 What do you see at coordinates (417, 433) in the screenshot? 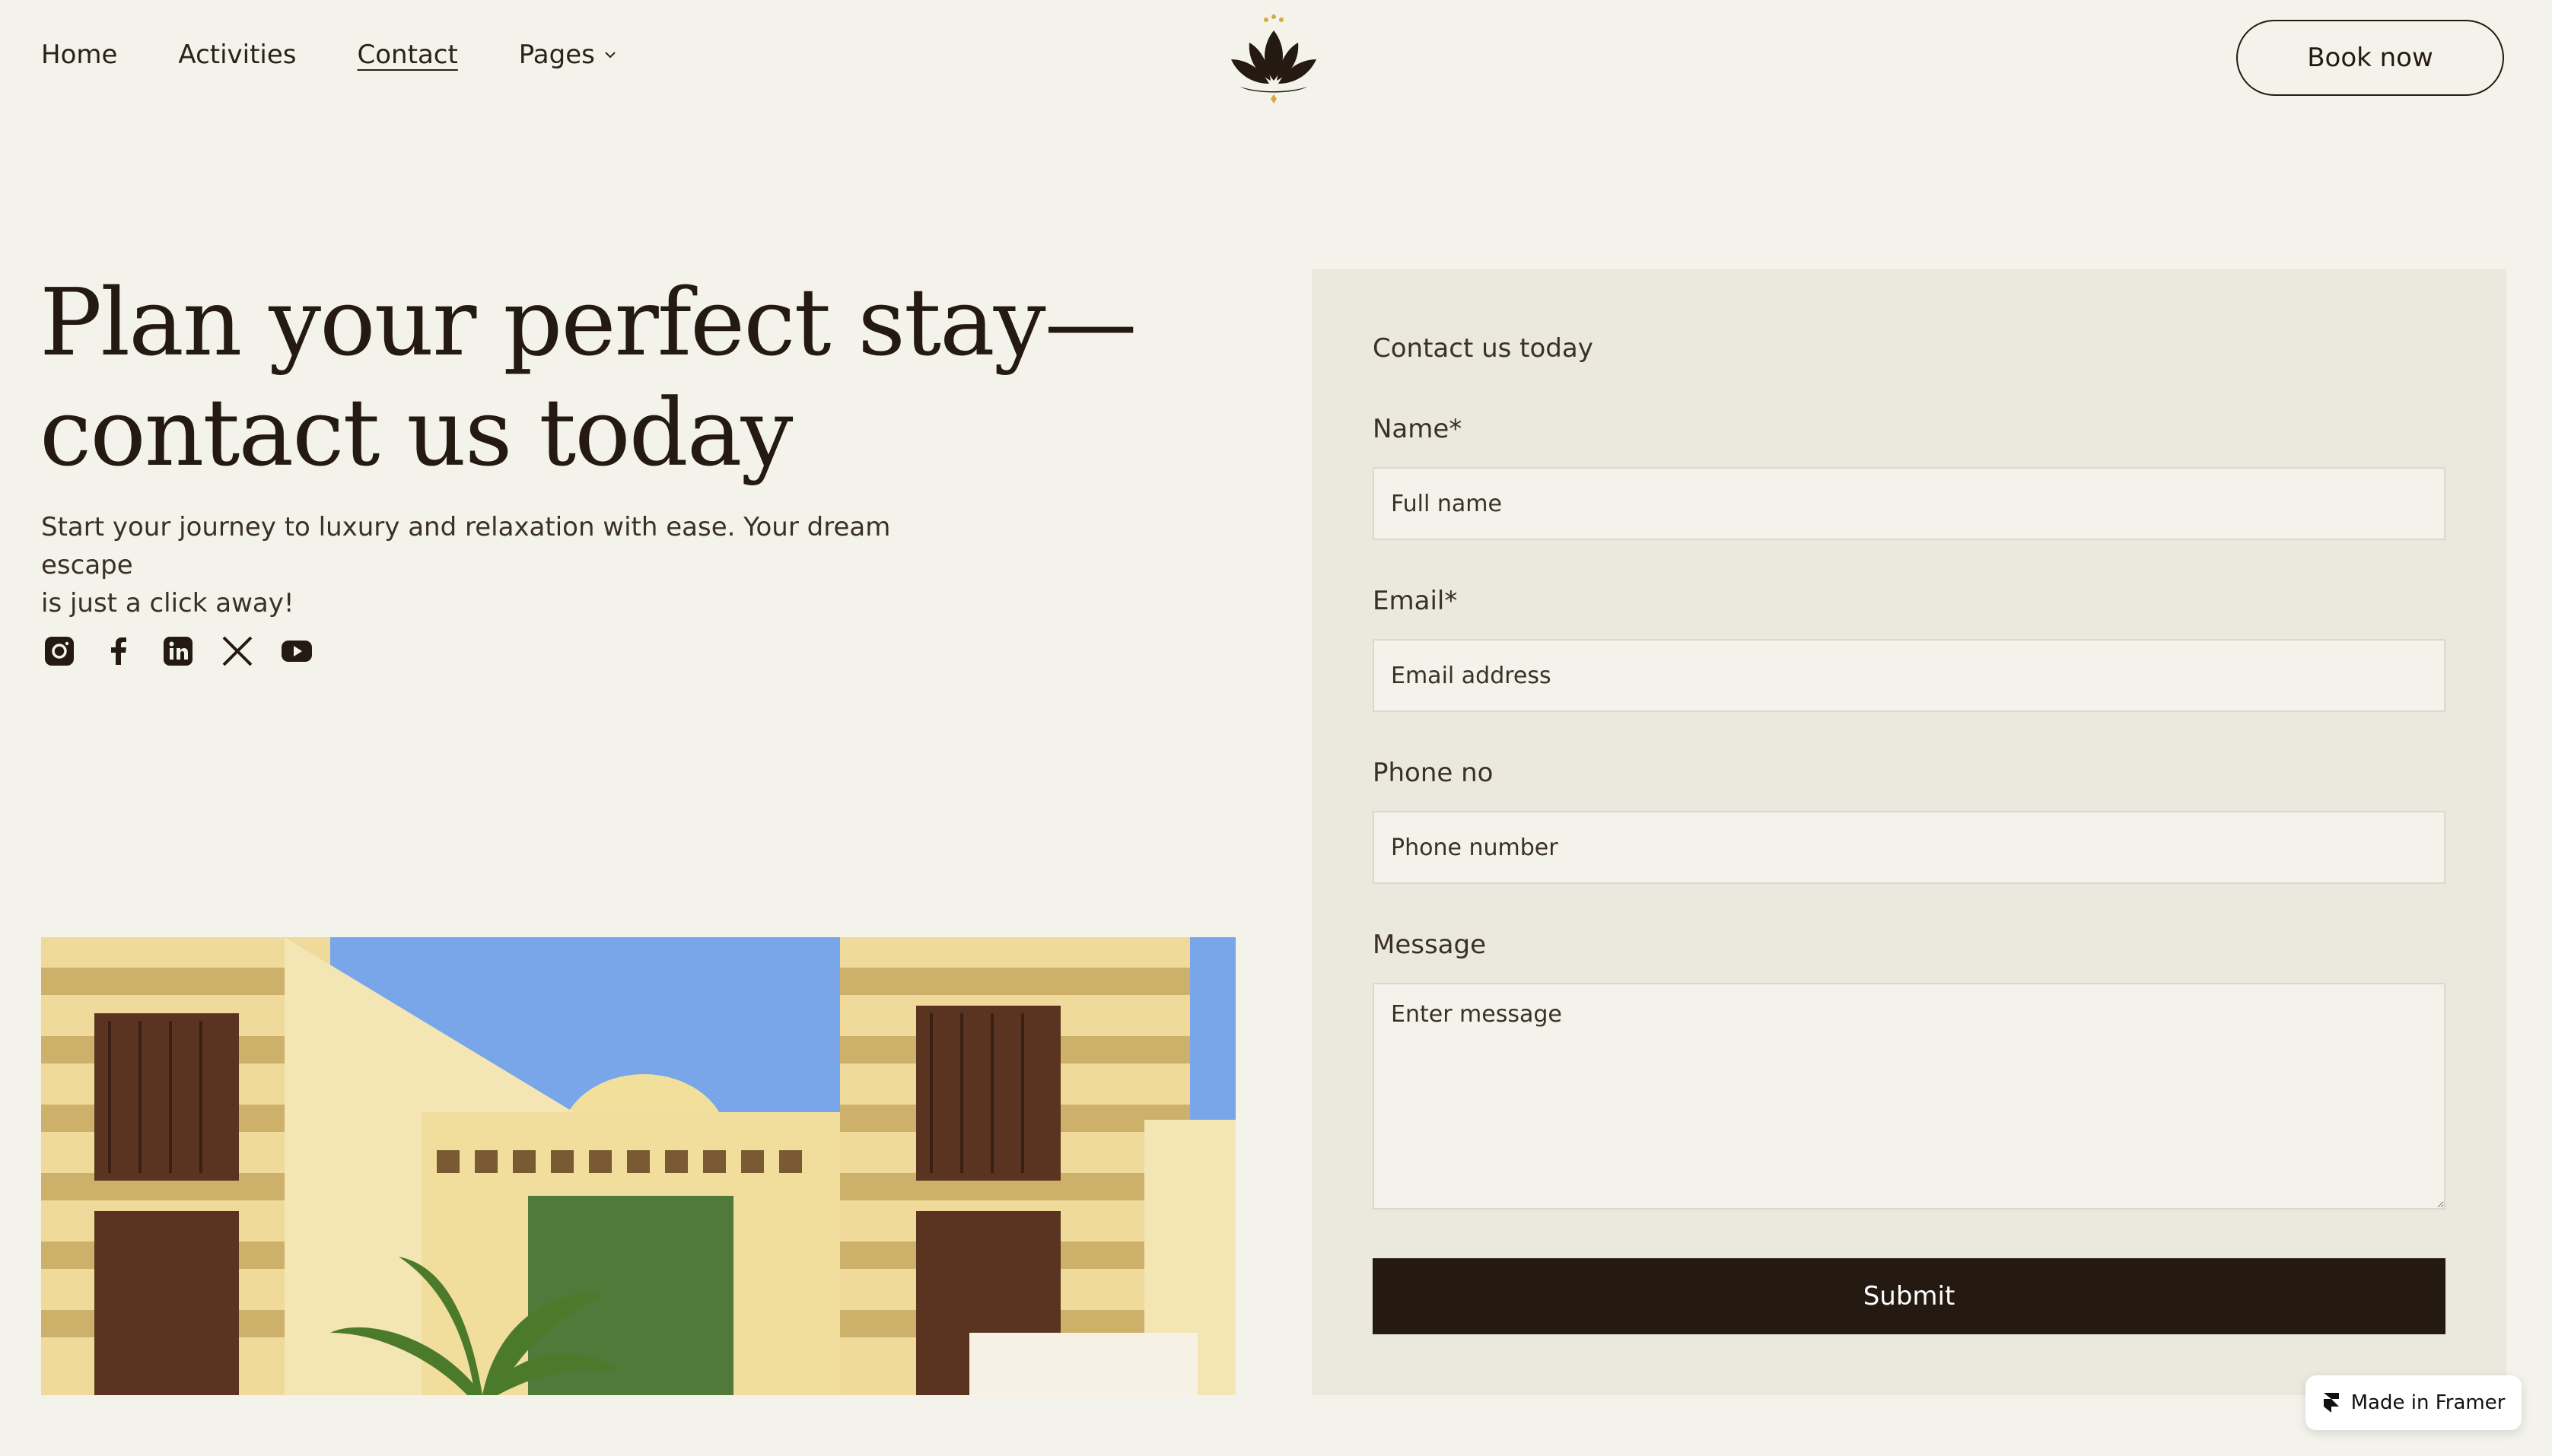
I see `page-title-line-2: contact us today` at bounding box center [417, 433].